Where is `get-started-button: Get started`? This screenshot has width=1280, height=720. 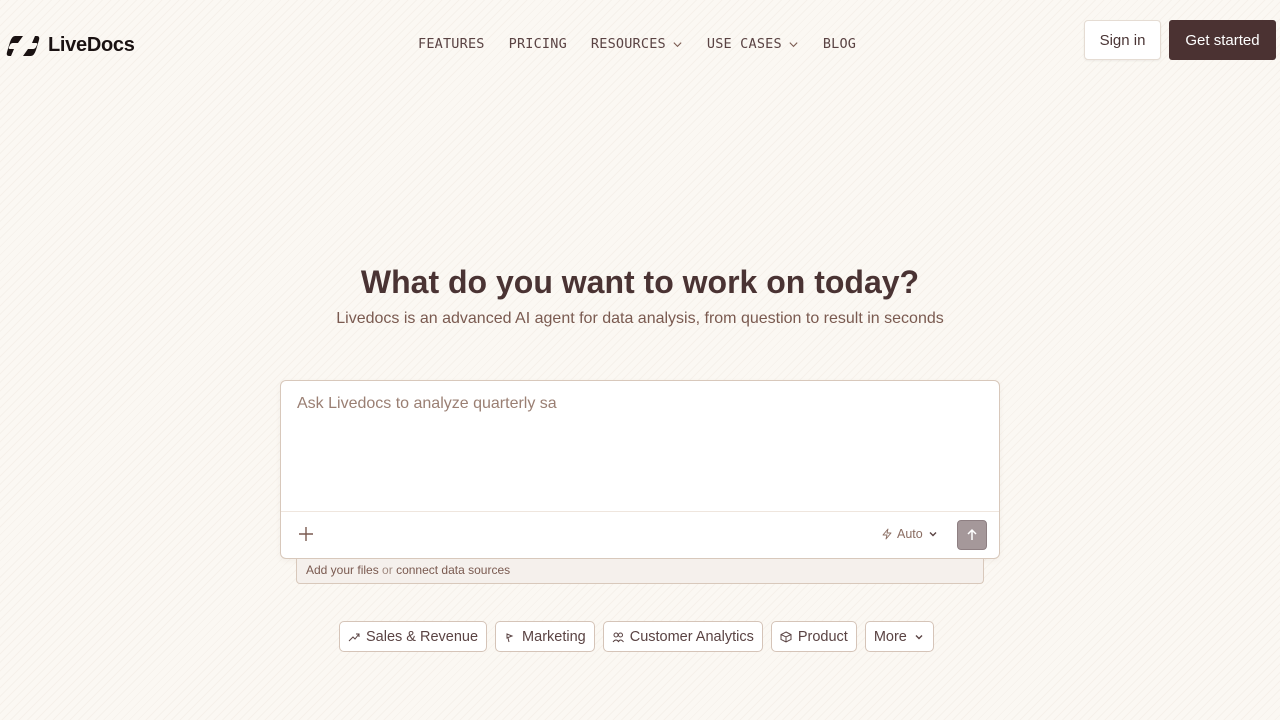 get-started-button: Get started is located at coordinates (1222, 40).